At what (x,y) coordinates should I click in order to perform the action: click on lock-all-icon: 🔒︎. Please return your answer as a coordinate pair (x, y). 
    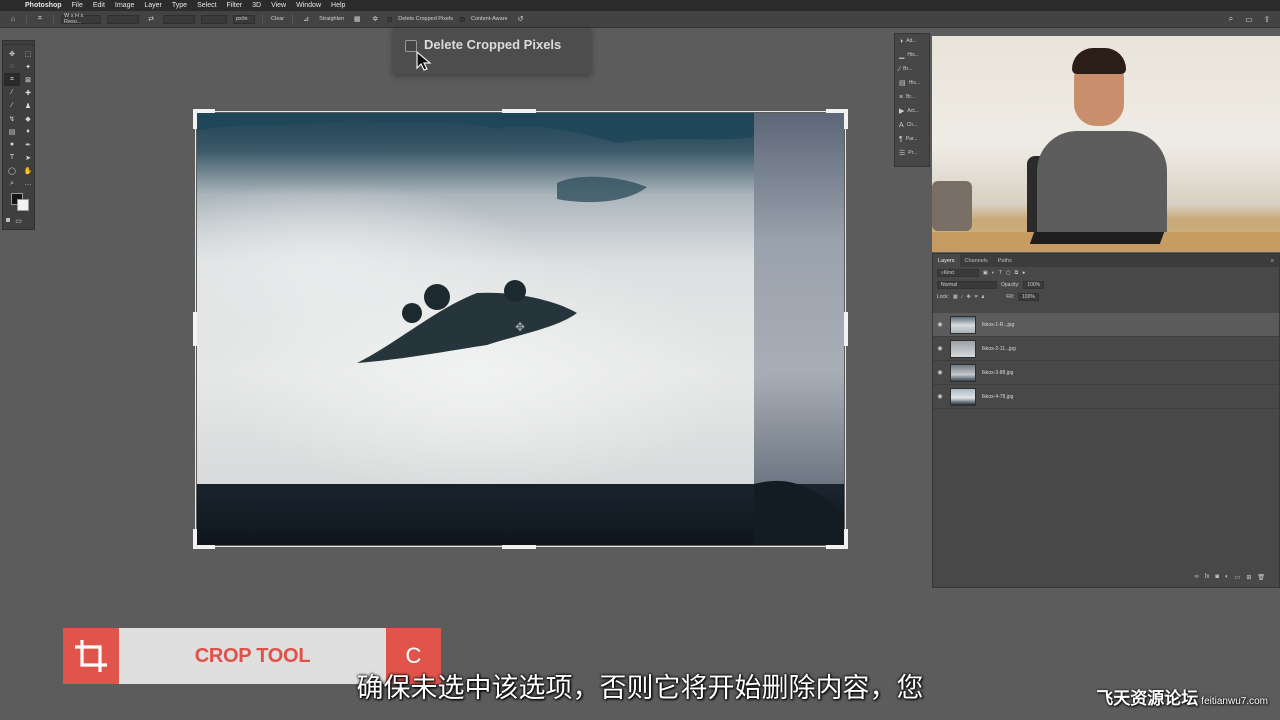
    Looking at the image, I should click on (983, 297).